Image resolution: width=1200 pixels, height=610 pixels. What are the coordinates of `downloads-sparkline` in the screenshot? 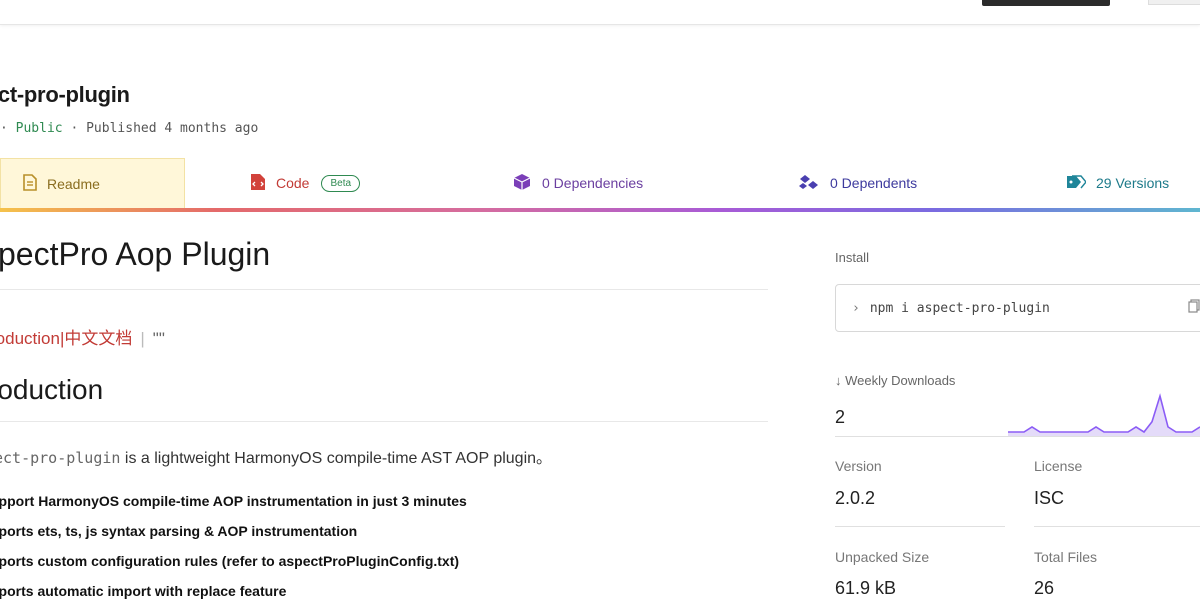 It's located at (1104, 414).